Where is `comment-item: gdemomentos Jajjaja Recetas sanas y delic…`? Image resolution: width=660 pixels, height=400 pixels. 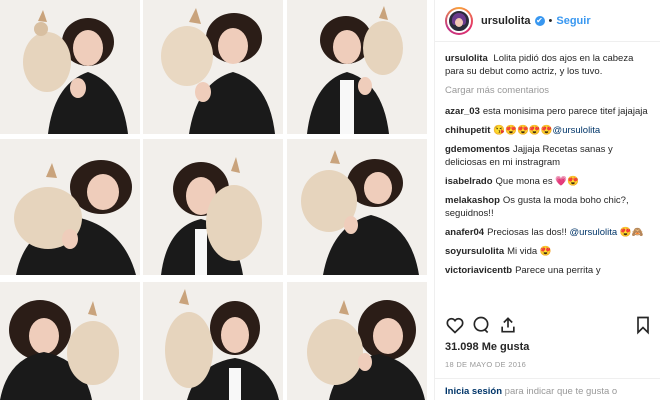
comment-item: gdemomentos Jajjaja Recetas sanas y delic… is located at coordinates (550, 156).